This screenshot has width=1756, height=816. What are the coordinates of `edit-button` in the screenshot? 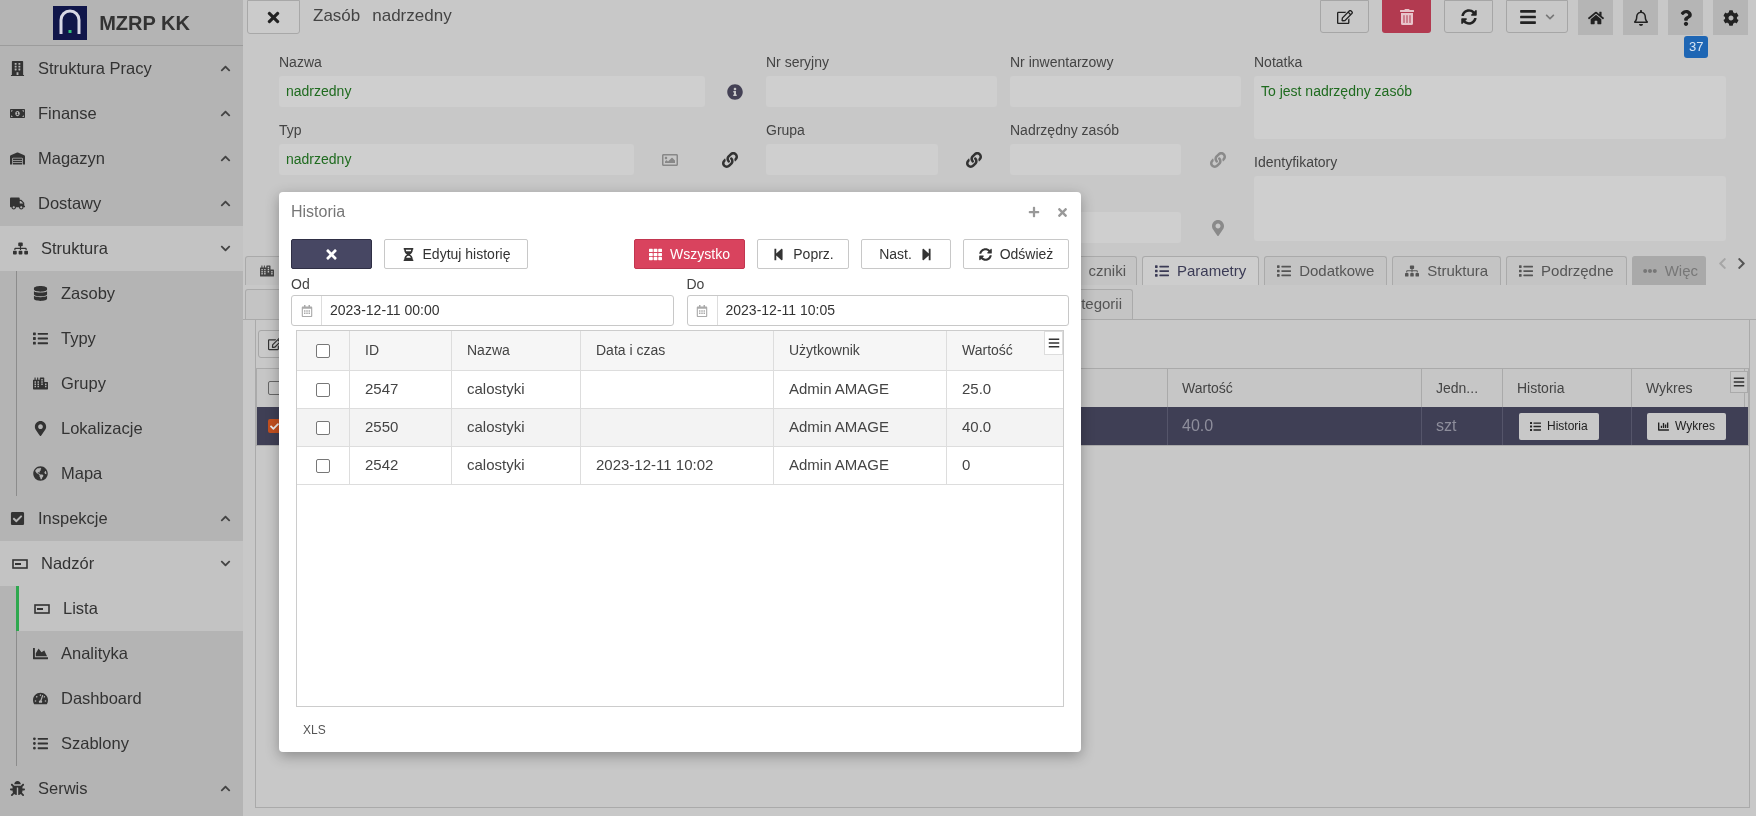 It's located at (1344, 16).